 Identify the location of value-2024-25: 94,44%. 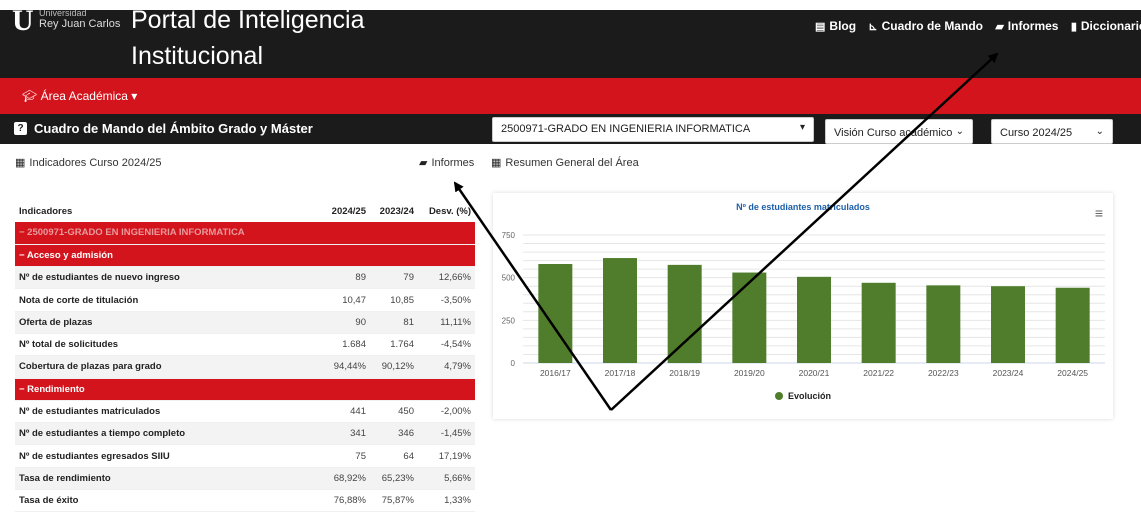
(347, 367).